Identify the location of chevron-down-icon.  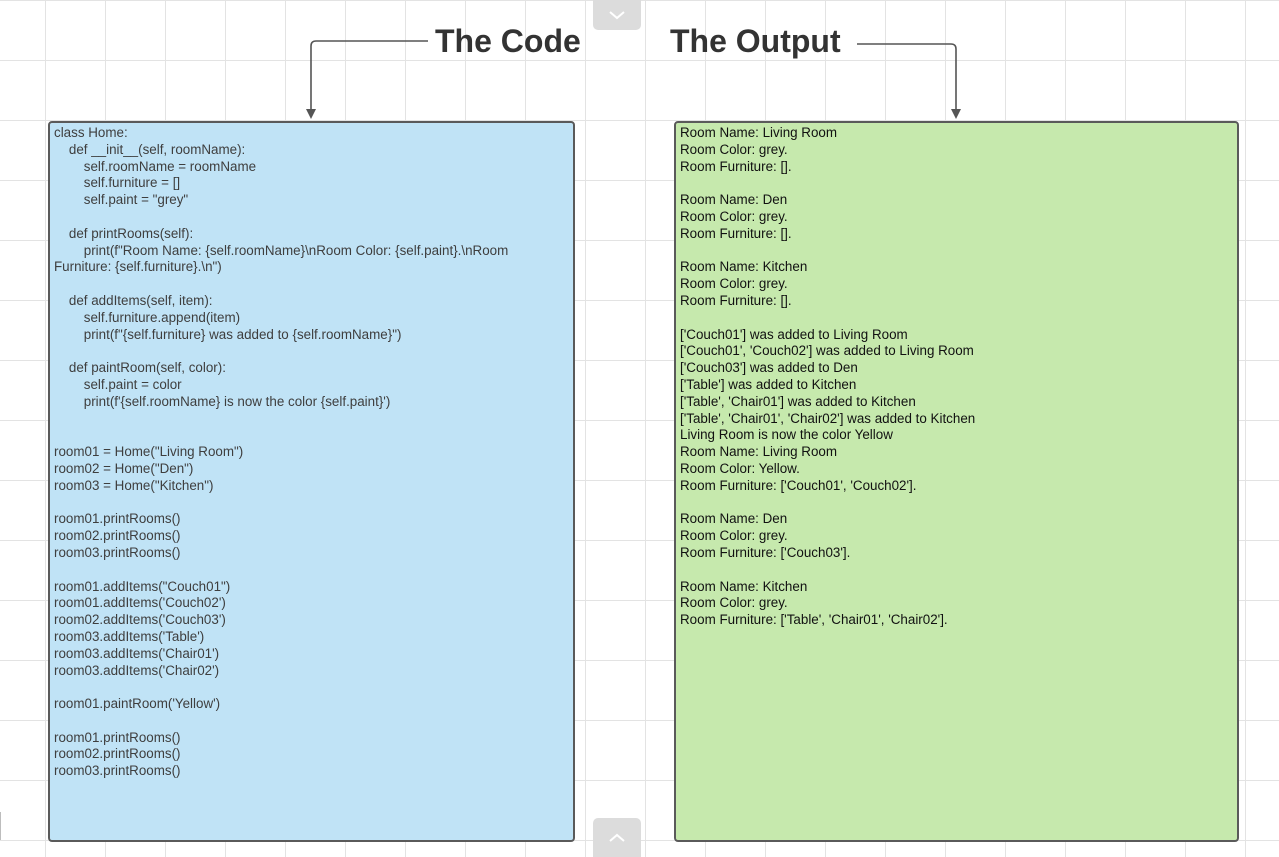
(617, 15).